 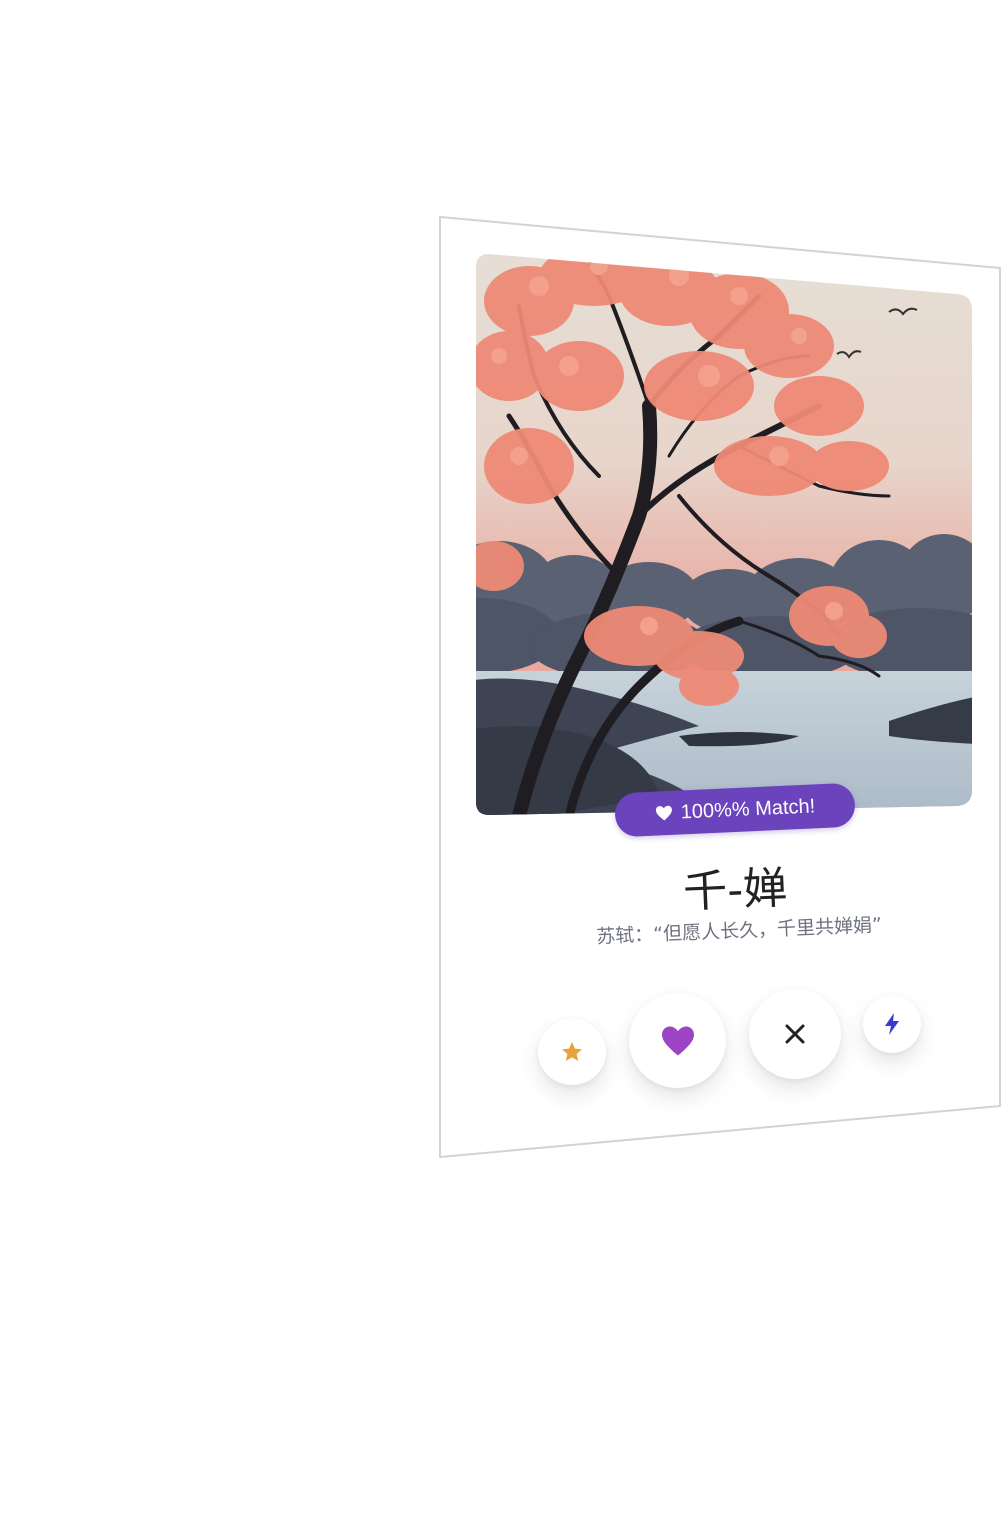 I want to click on lightning-icon, so click(x=892, y=1024).